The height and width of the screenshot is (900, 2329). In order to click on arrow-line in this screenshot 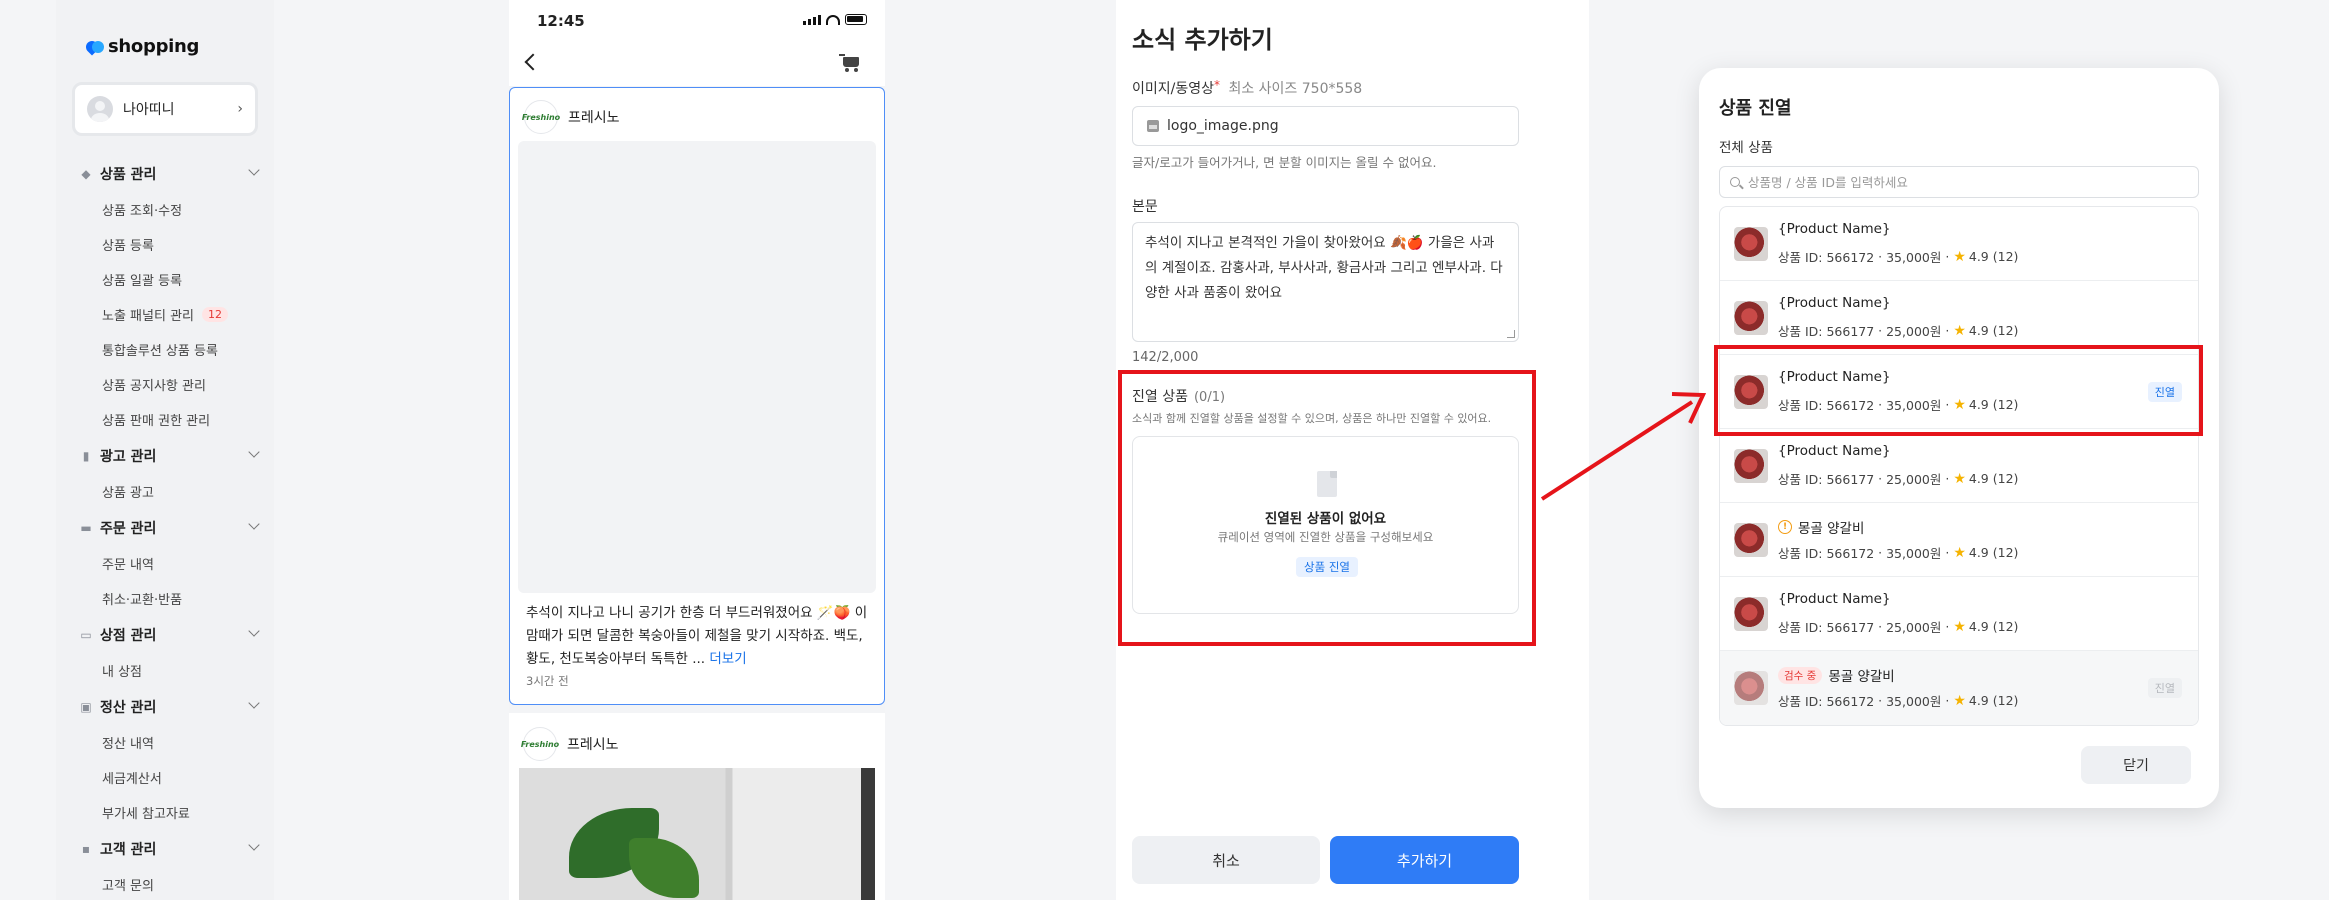, I will do `click(1617, 450)`.